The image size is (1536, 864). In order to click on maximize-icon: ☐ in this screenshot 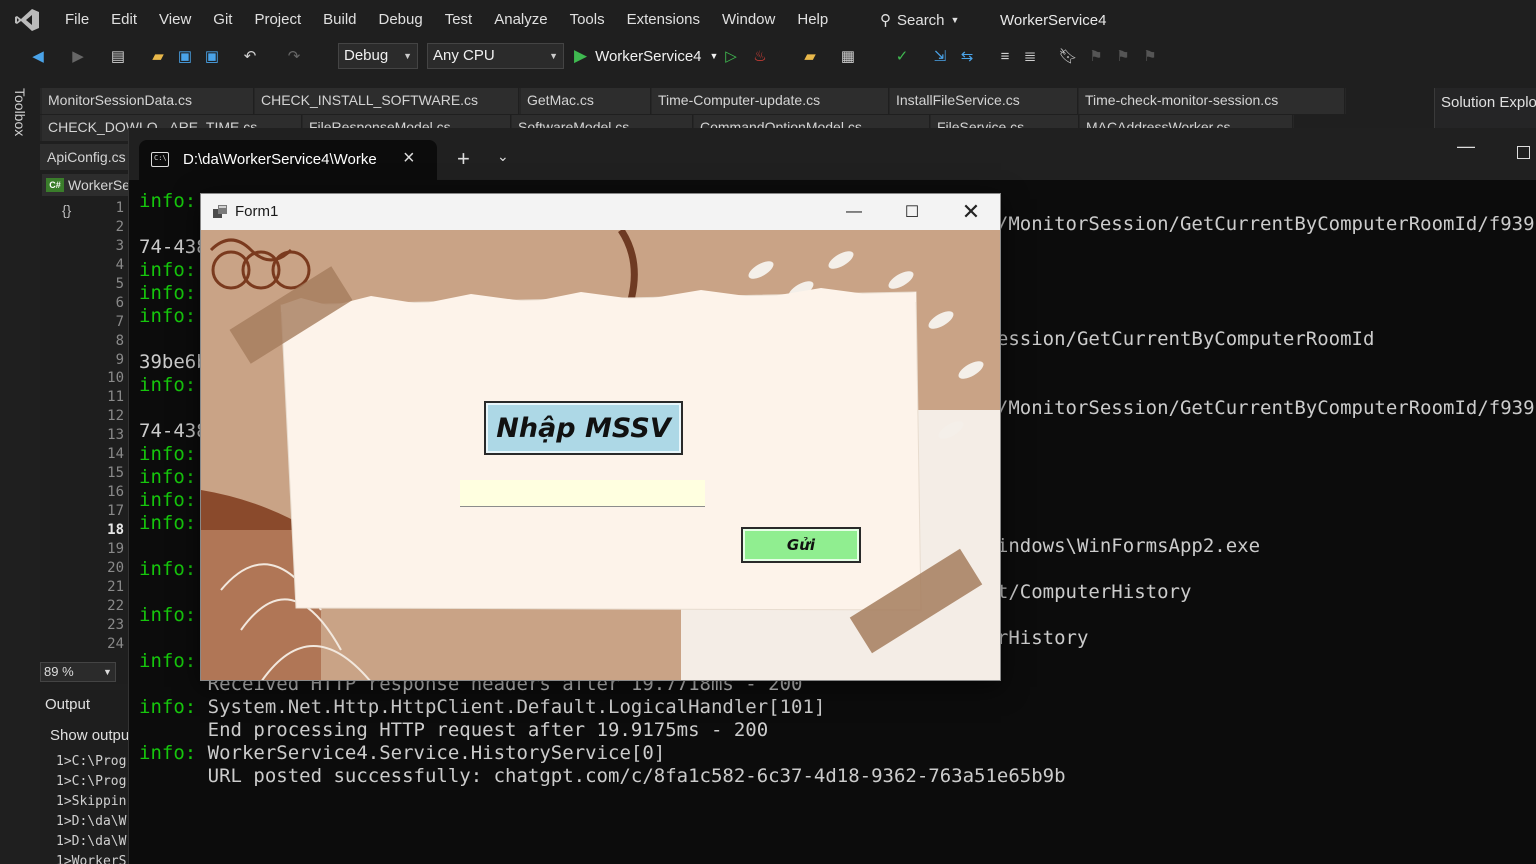, I will do `click(912, 212)`.